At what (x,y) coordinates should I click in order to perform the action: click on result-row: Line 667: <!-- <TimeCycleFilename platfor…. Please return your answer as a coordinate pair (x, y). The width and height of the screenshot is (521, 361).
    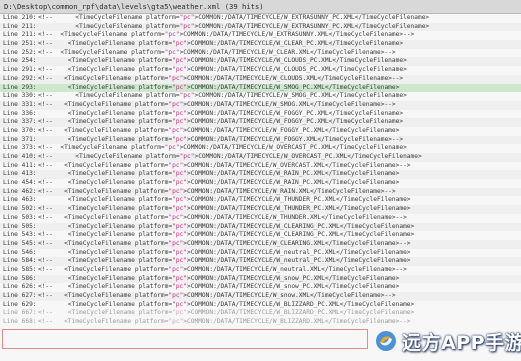
    Looking at the image, I should click on (260, 313).